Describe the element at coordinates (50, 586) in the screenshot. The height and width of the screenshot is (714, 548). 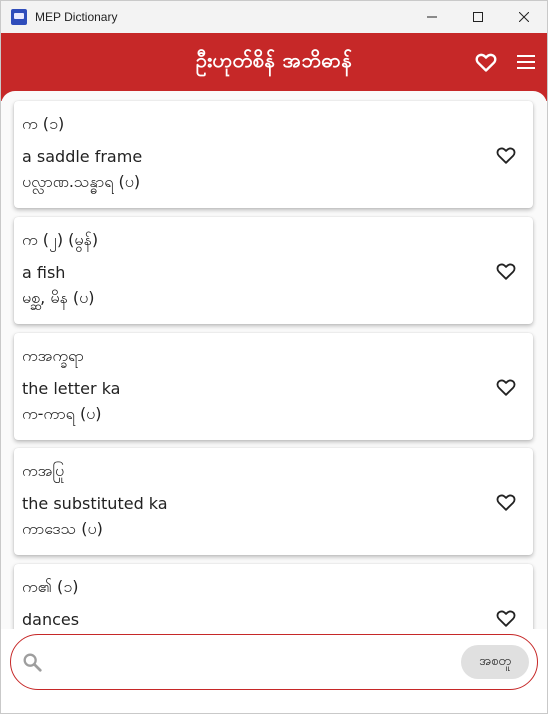
I see `entry-word: က၏ (၁)` at that location.